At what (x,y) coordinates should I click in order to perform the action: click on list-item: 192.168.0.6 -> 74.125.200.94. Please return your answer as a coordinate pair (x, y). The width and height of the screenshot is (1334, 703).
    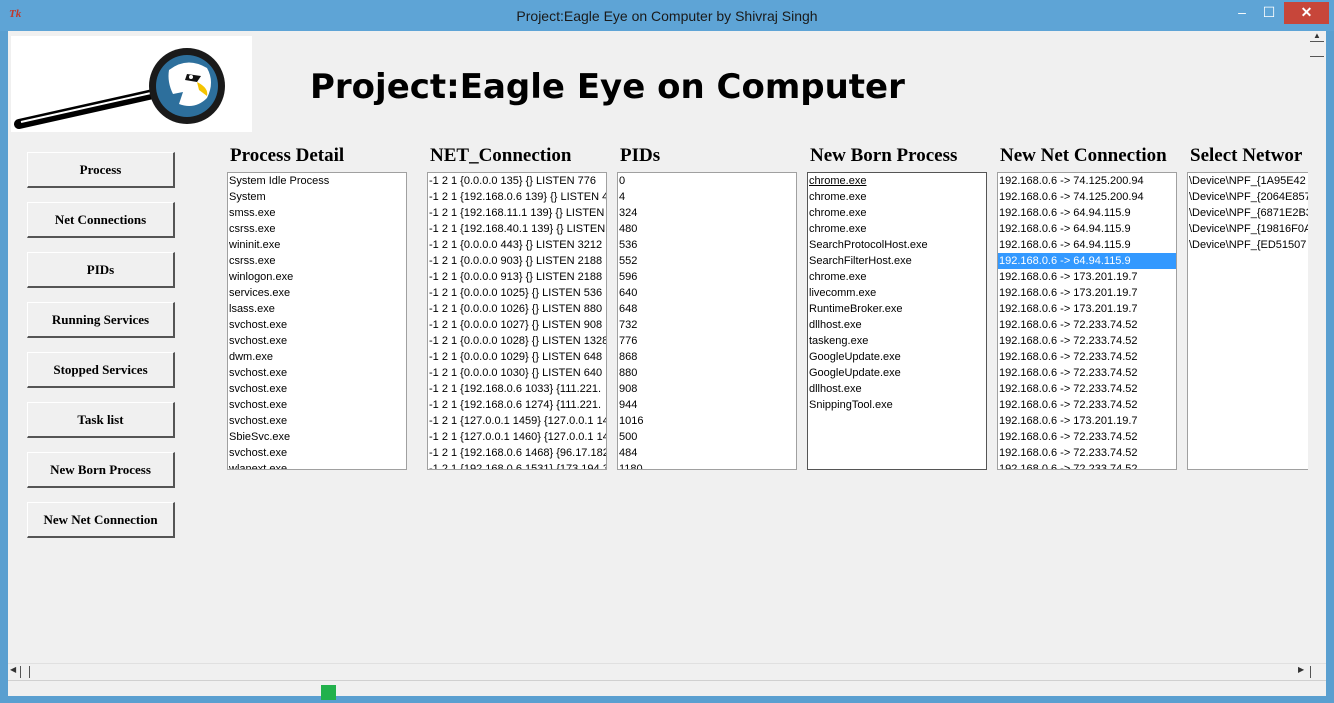
    Looking at the image, I should click on (1087, 181).